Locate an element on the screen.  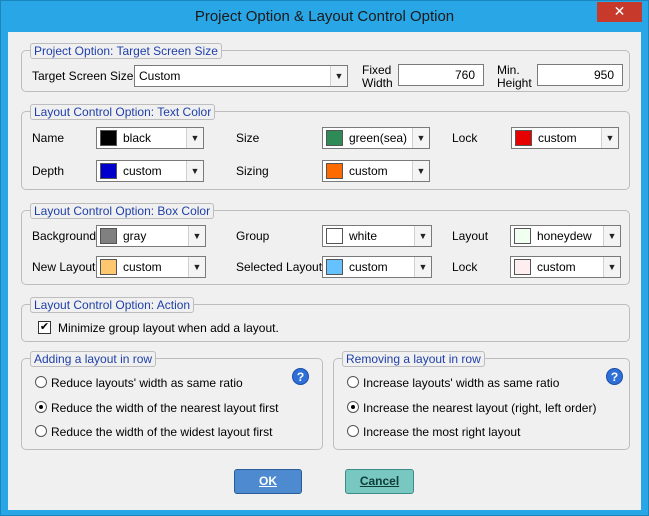
minimize-group-checkbox: ✔ is located at coordinates (44, 327).